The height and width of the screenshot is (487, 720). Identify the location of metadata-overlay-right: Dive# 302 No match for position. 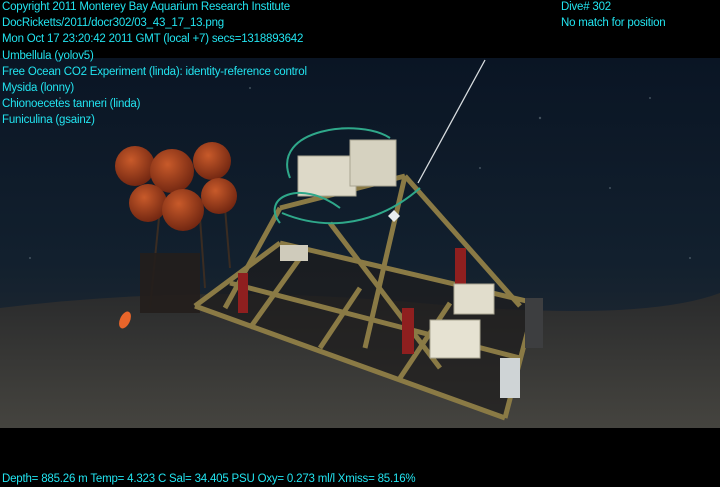
(613, 15).